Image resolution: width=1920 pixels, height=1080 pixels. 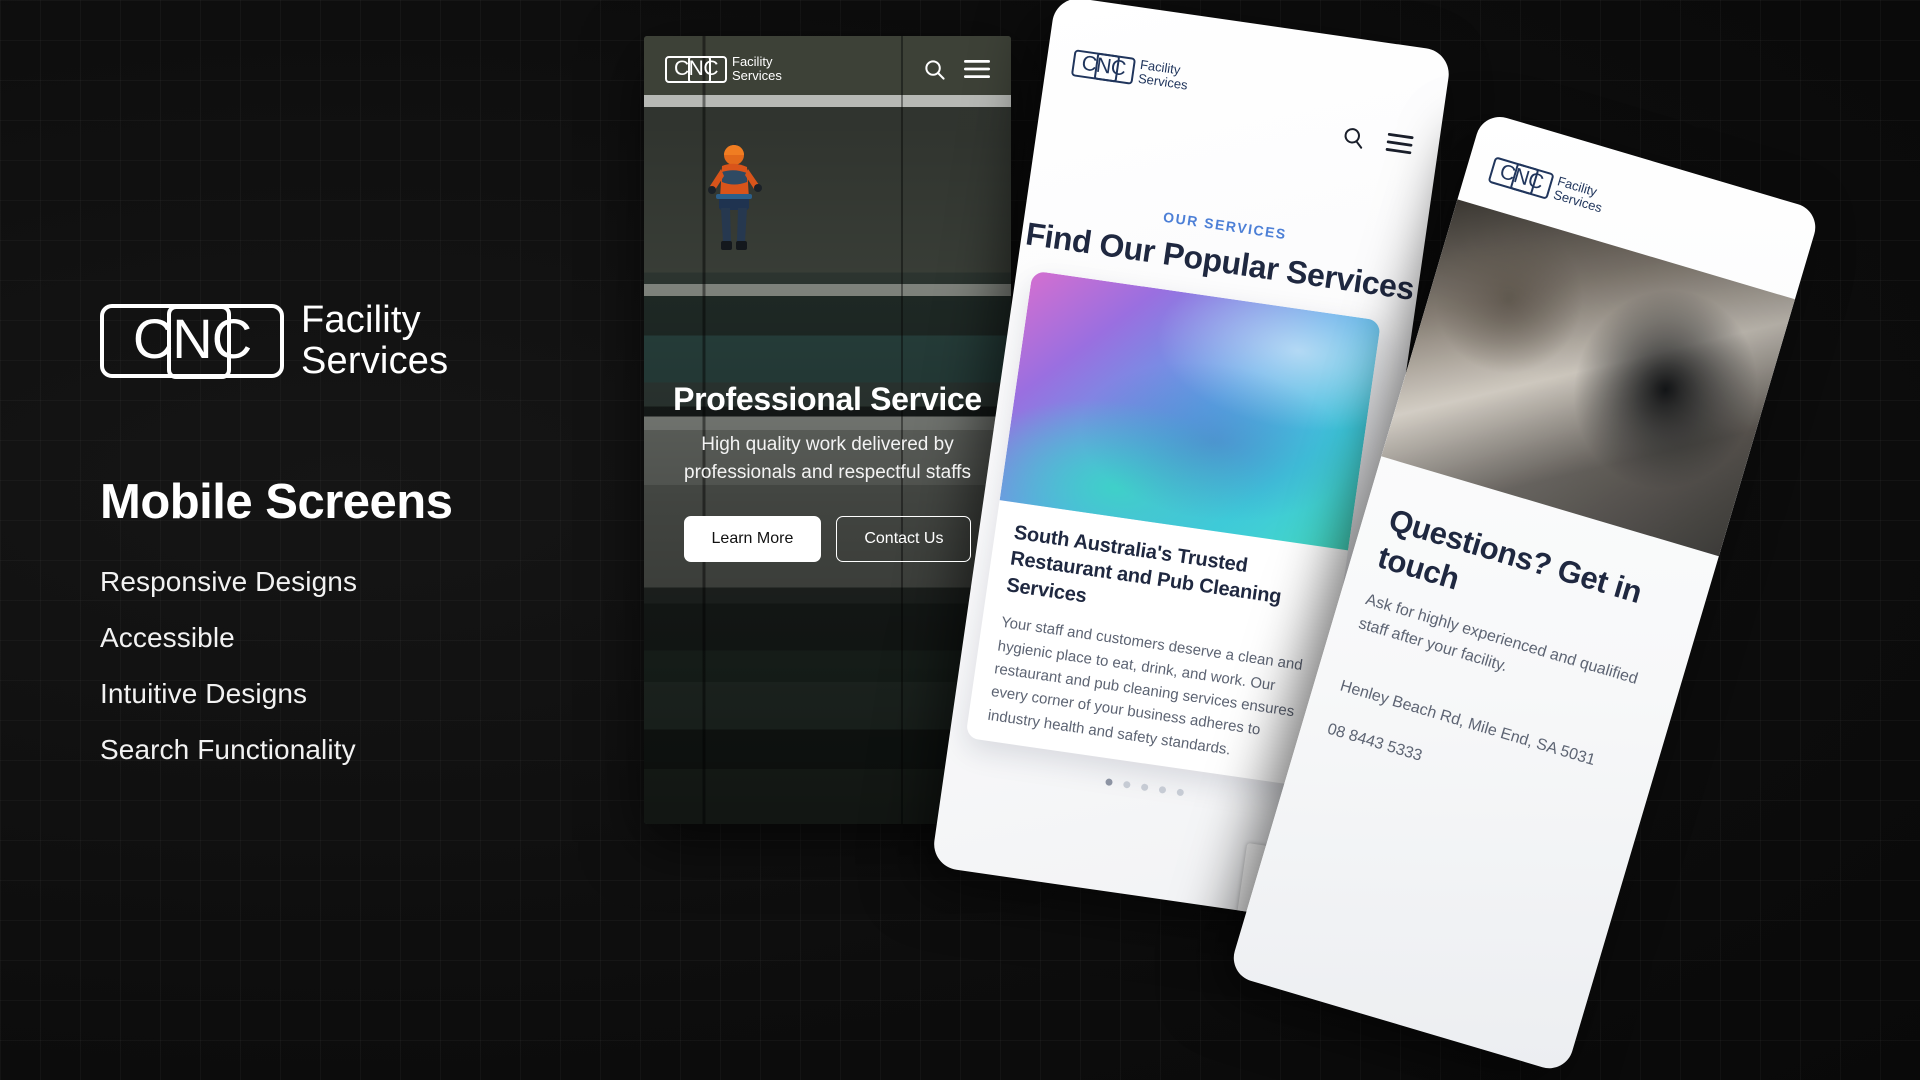 What do you see at coordinates (228, 750) in the screenshot?
I see `feature-item-search-functionality: Search Functionality` at bounding box center [228, 750].